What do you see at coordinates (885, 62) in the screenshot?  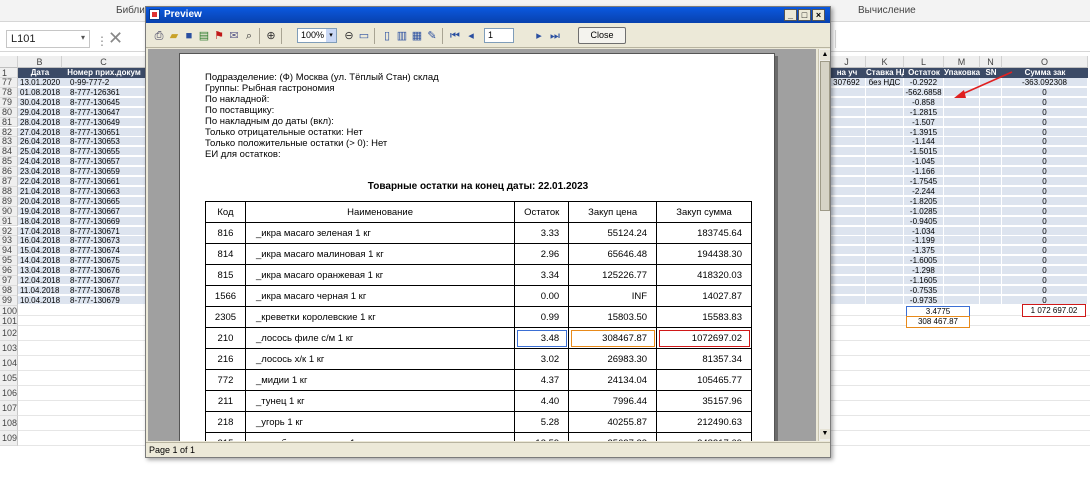 I see `col-header-K: K` at bounding box center [885, 62].